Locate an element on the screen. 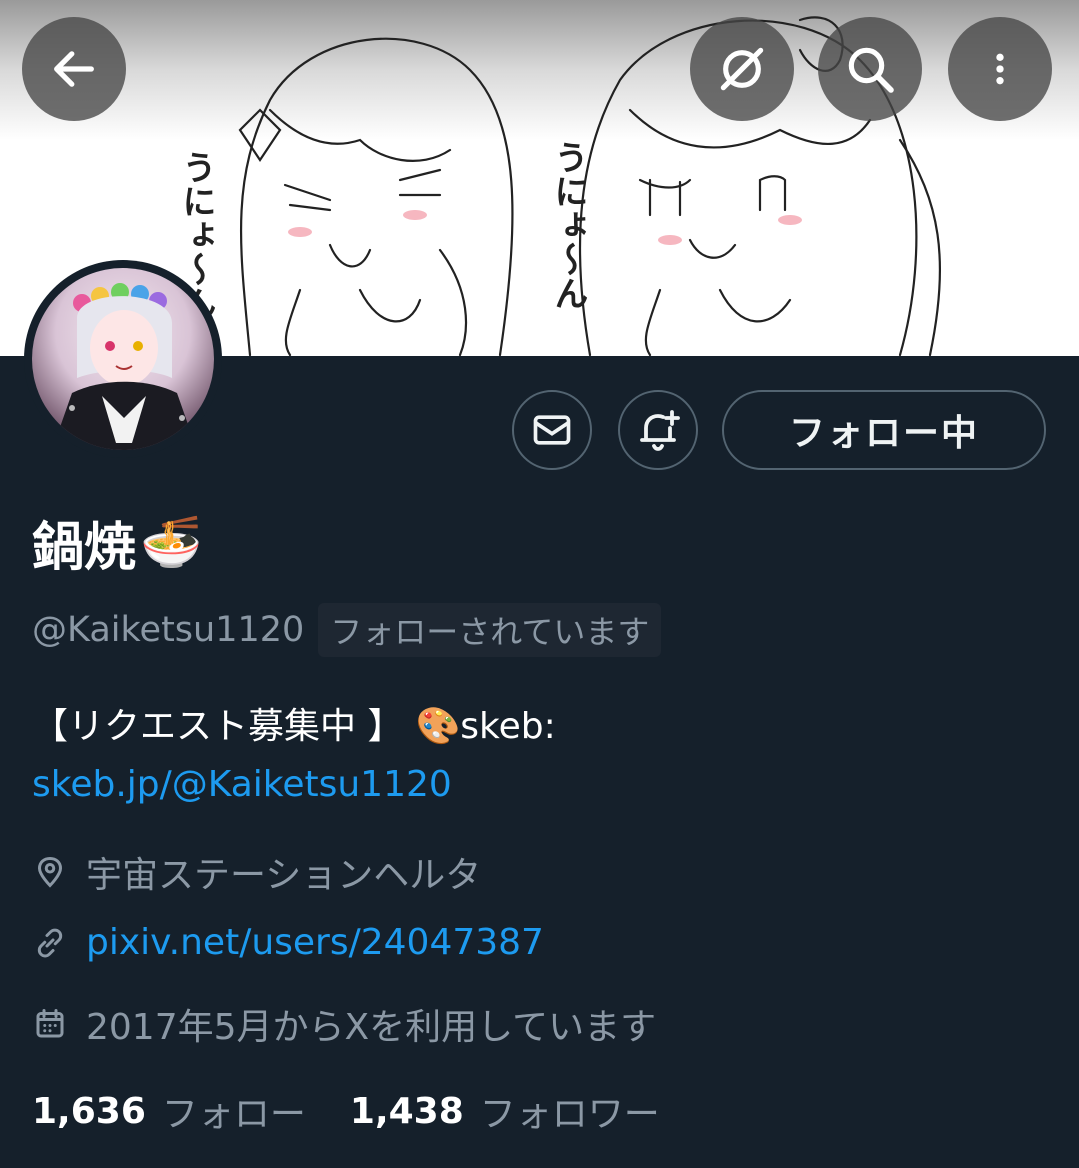 Image resolution: width=1079 pixels, height=1168 pixels. back-button is located at coordinates (74, 69).